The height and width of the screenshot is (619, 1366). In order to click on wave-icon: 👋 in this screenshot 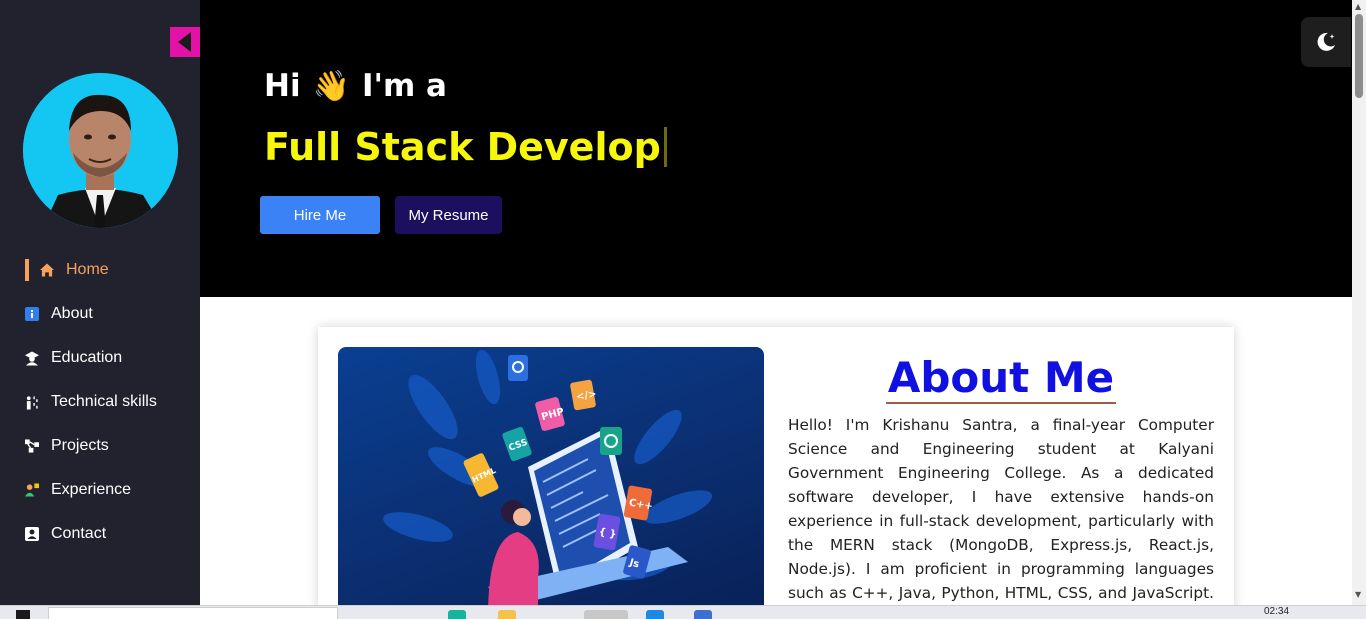, I will do `click(331, 86)`.